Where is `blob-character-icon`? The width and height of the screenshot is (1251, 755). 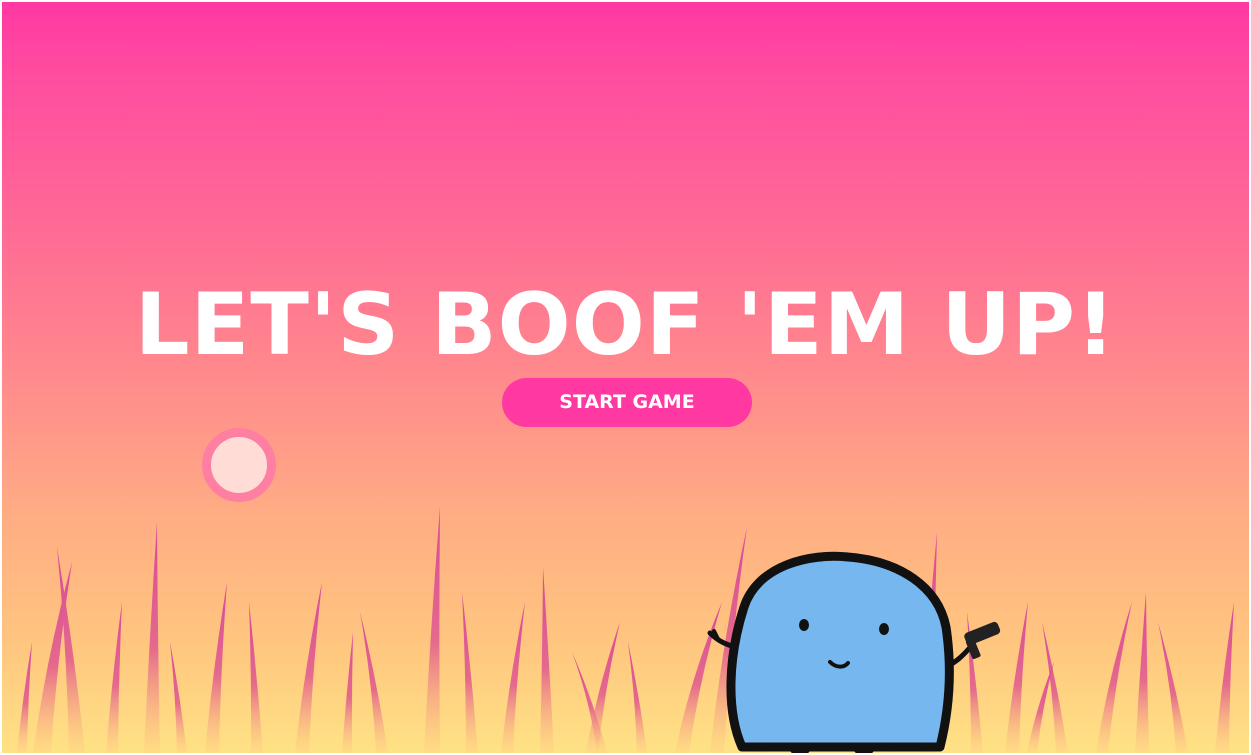 blob-character-icon is located at coordinates (854, 652).